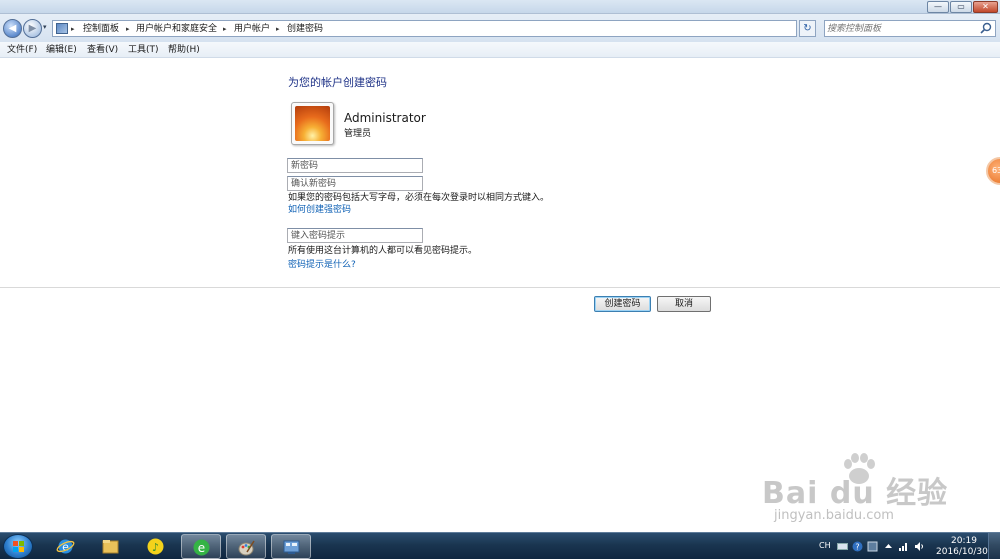 Image resolution: width=1000 pixels, height=559 pixels. I want to click on language-indicator: CH, so click(825, 545).